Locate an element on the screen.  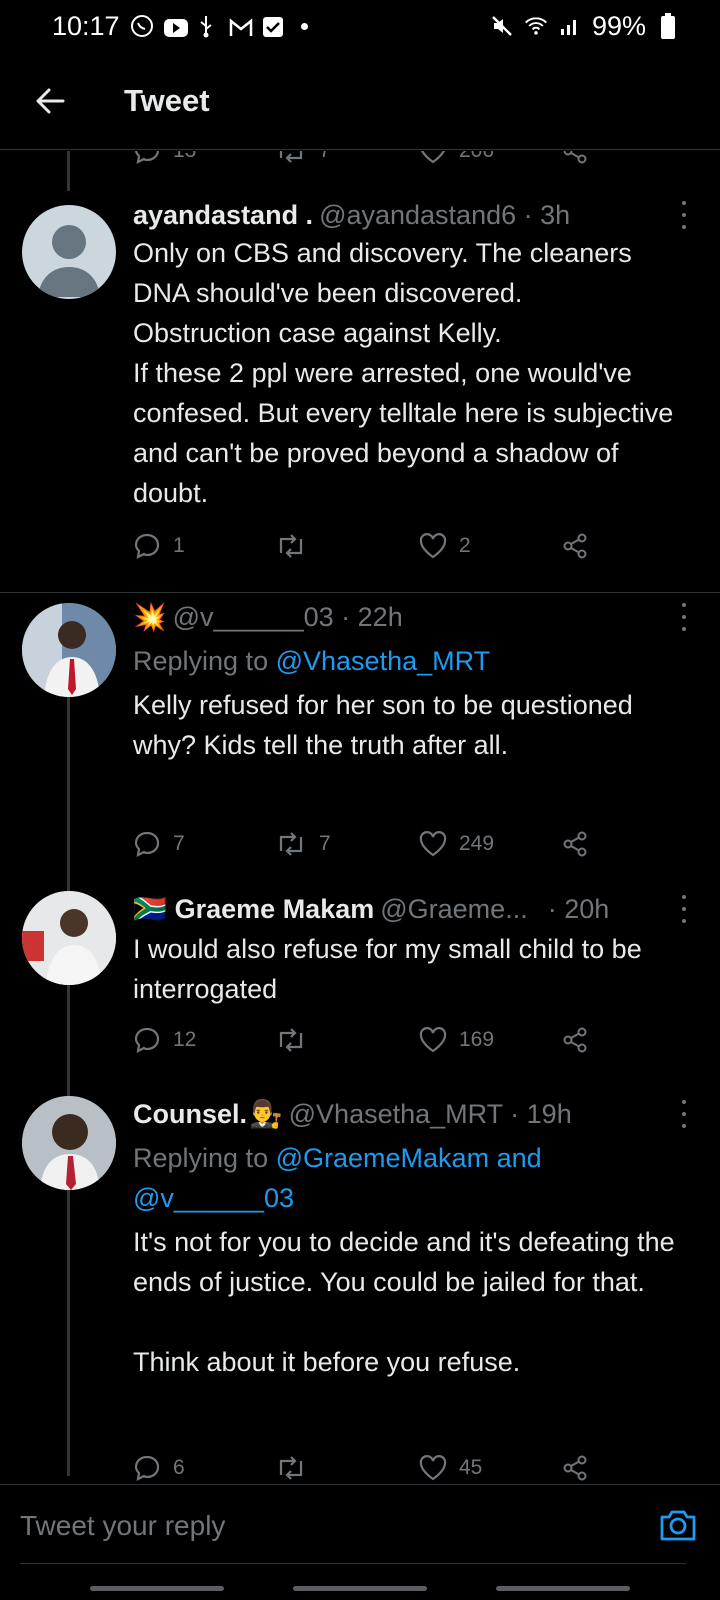
avatar-default is located at coordinates (69, 252).